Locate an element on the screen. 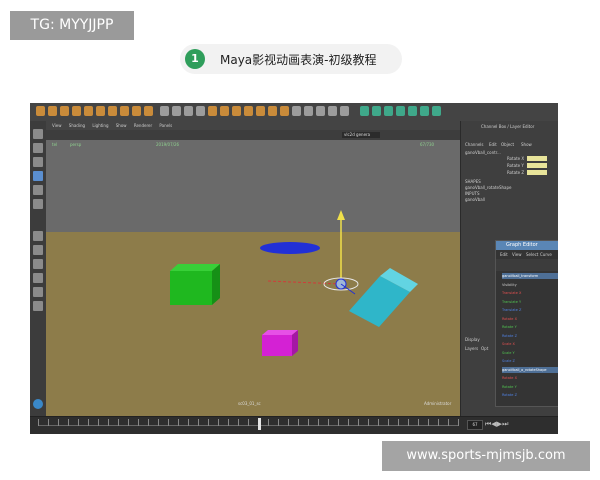  current-frame-field: 67 is located at coordinates (475, 425).